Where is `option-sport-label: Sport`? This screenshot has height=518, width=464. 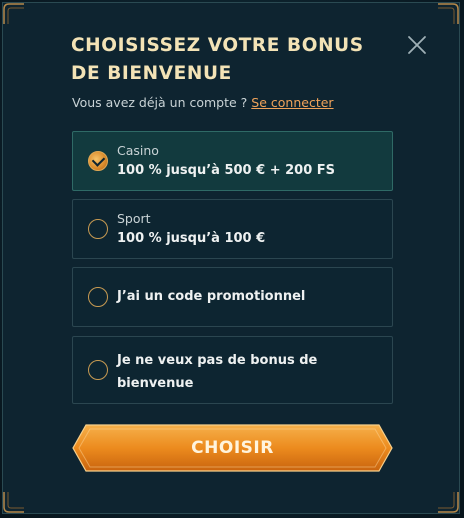
option-sport-label: Sport is located at coordinates (134, 218).